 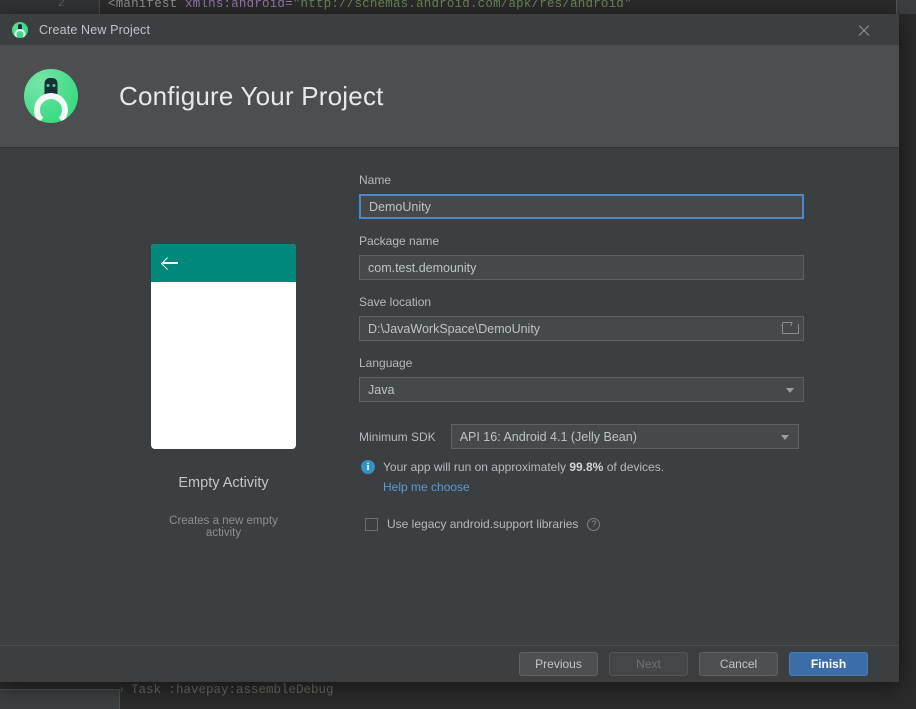 I want to click on name-field-group: Name DemoUnity, so click(x=582, y=196).